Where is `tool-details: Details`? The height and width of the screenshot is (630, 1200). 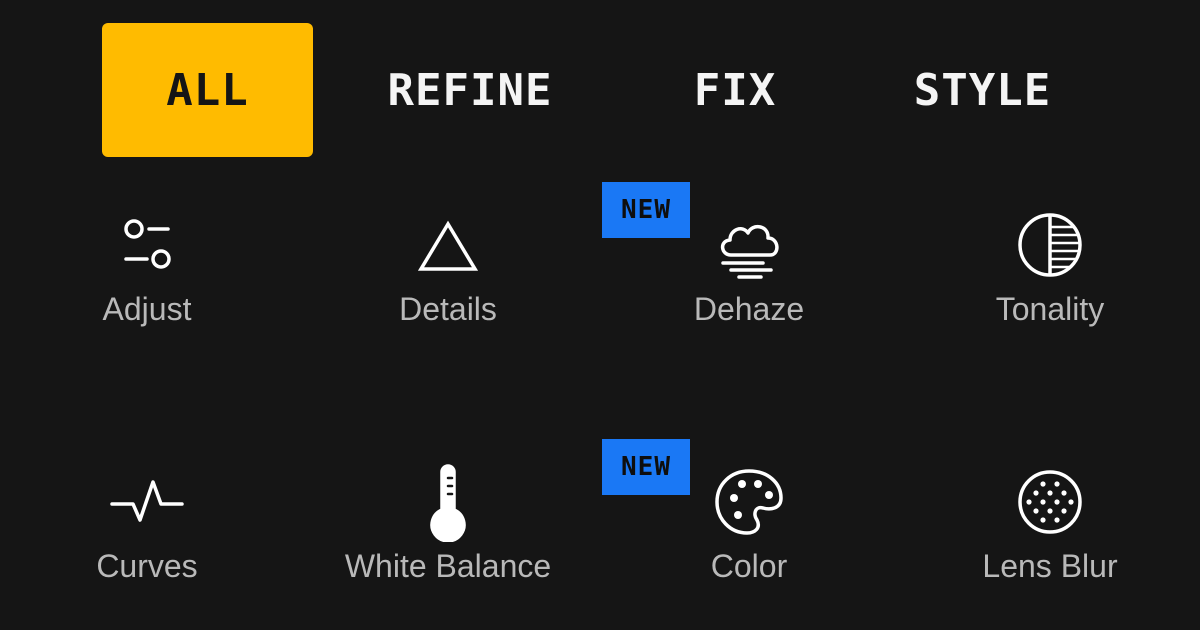 tool-details: Details is located at coordinates (448, 295).